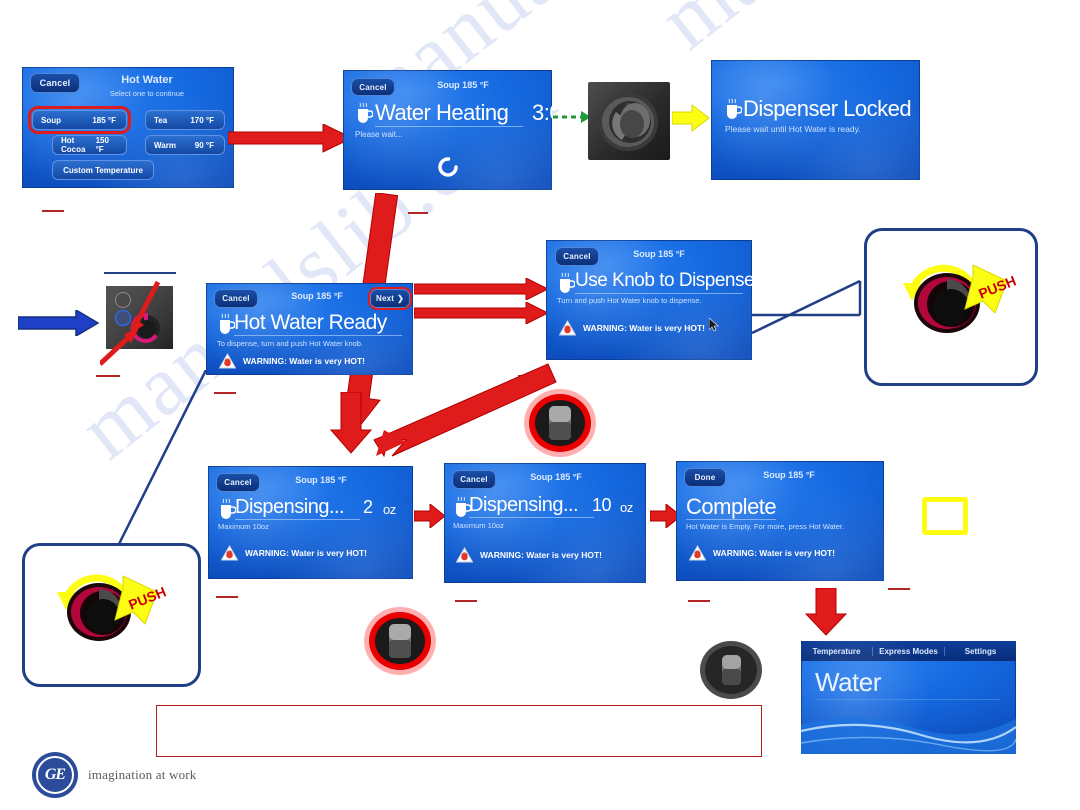 This screenshot has height=810, width=1080. Describe the element at coordinates (142, 774) in the screenshot. I see `brand-tagline: imagination at work` at that location.